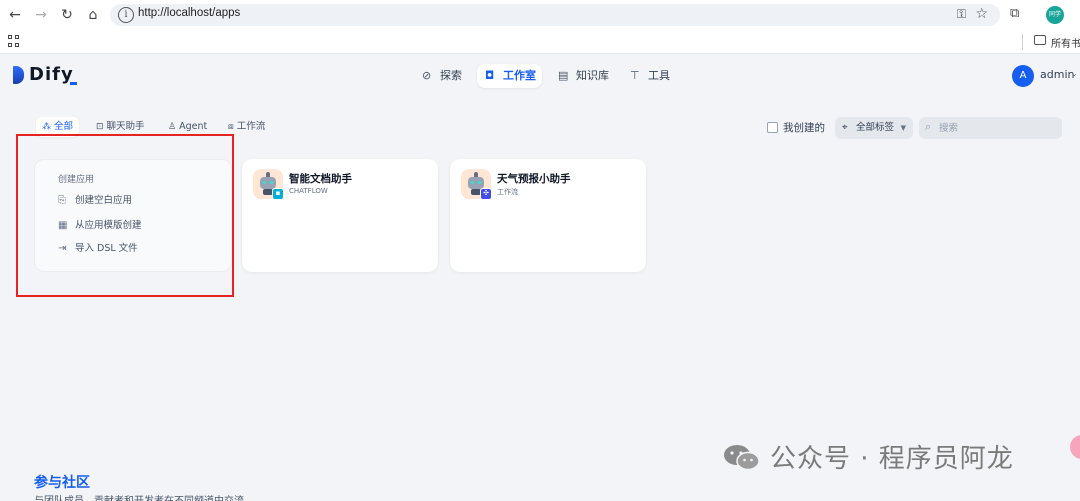 This screenshot has height=501, width=1080. I want to click on community-title: 参与社区, so click(62, 483).